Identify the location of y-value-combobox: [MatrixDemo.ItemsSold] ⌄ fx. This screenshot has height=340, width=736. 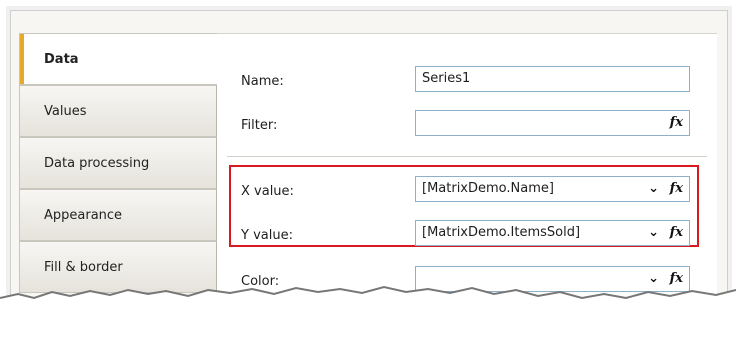
(552, 233).